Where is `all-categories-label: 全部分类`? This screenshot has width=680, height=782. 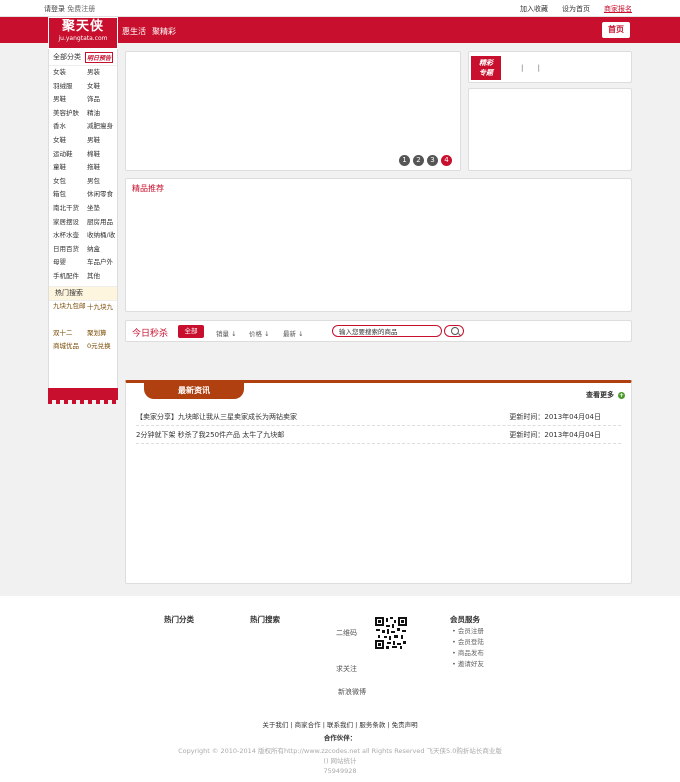
all-categories-label: 全部分类 is located at coordinates (67, 57).